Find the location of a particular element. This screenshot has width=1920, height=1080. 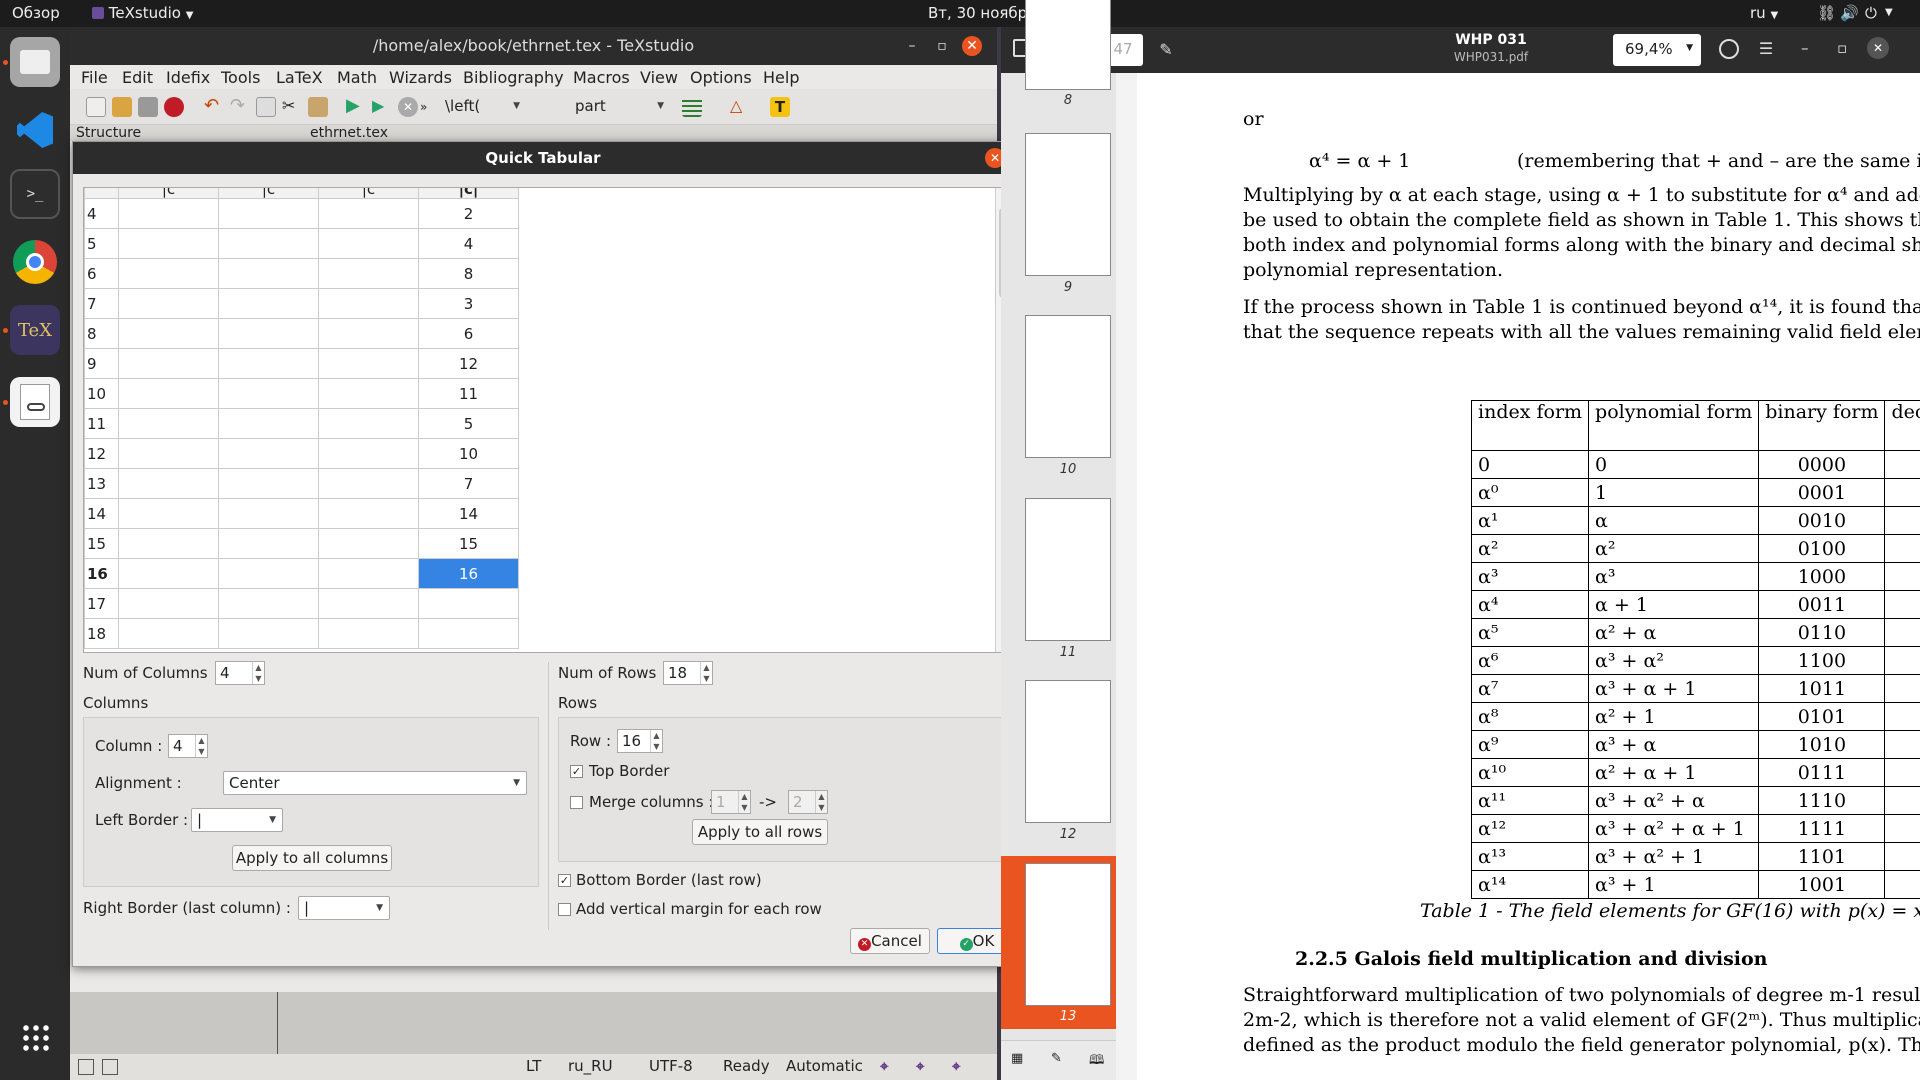

row-header: 9 is located at coordinates (101, 363).